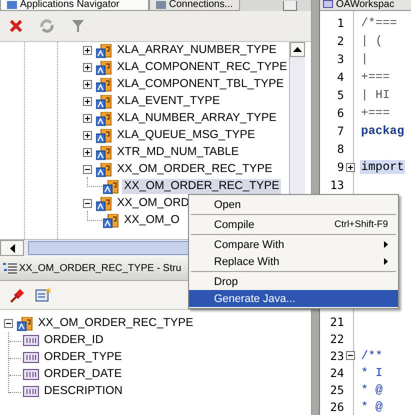 This screenshot has width=411, height=415. Describe the element at coordinates (293, 261) in the screenshot. I see `menu-item: Replace With` at that location.